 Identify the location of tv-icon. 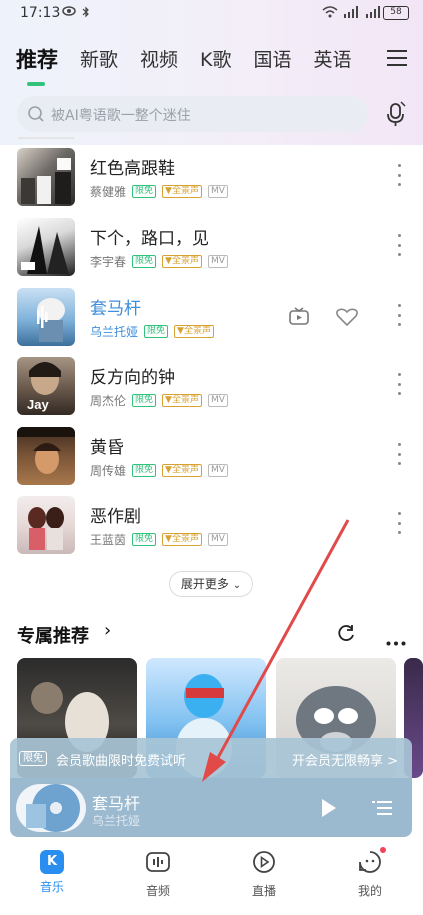
(299, 318).